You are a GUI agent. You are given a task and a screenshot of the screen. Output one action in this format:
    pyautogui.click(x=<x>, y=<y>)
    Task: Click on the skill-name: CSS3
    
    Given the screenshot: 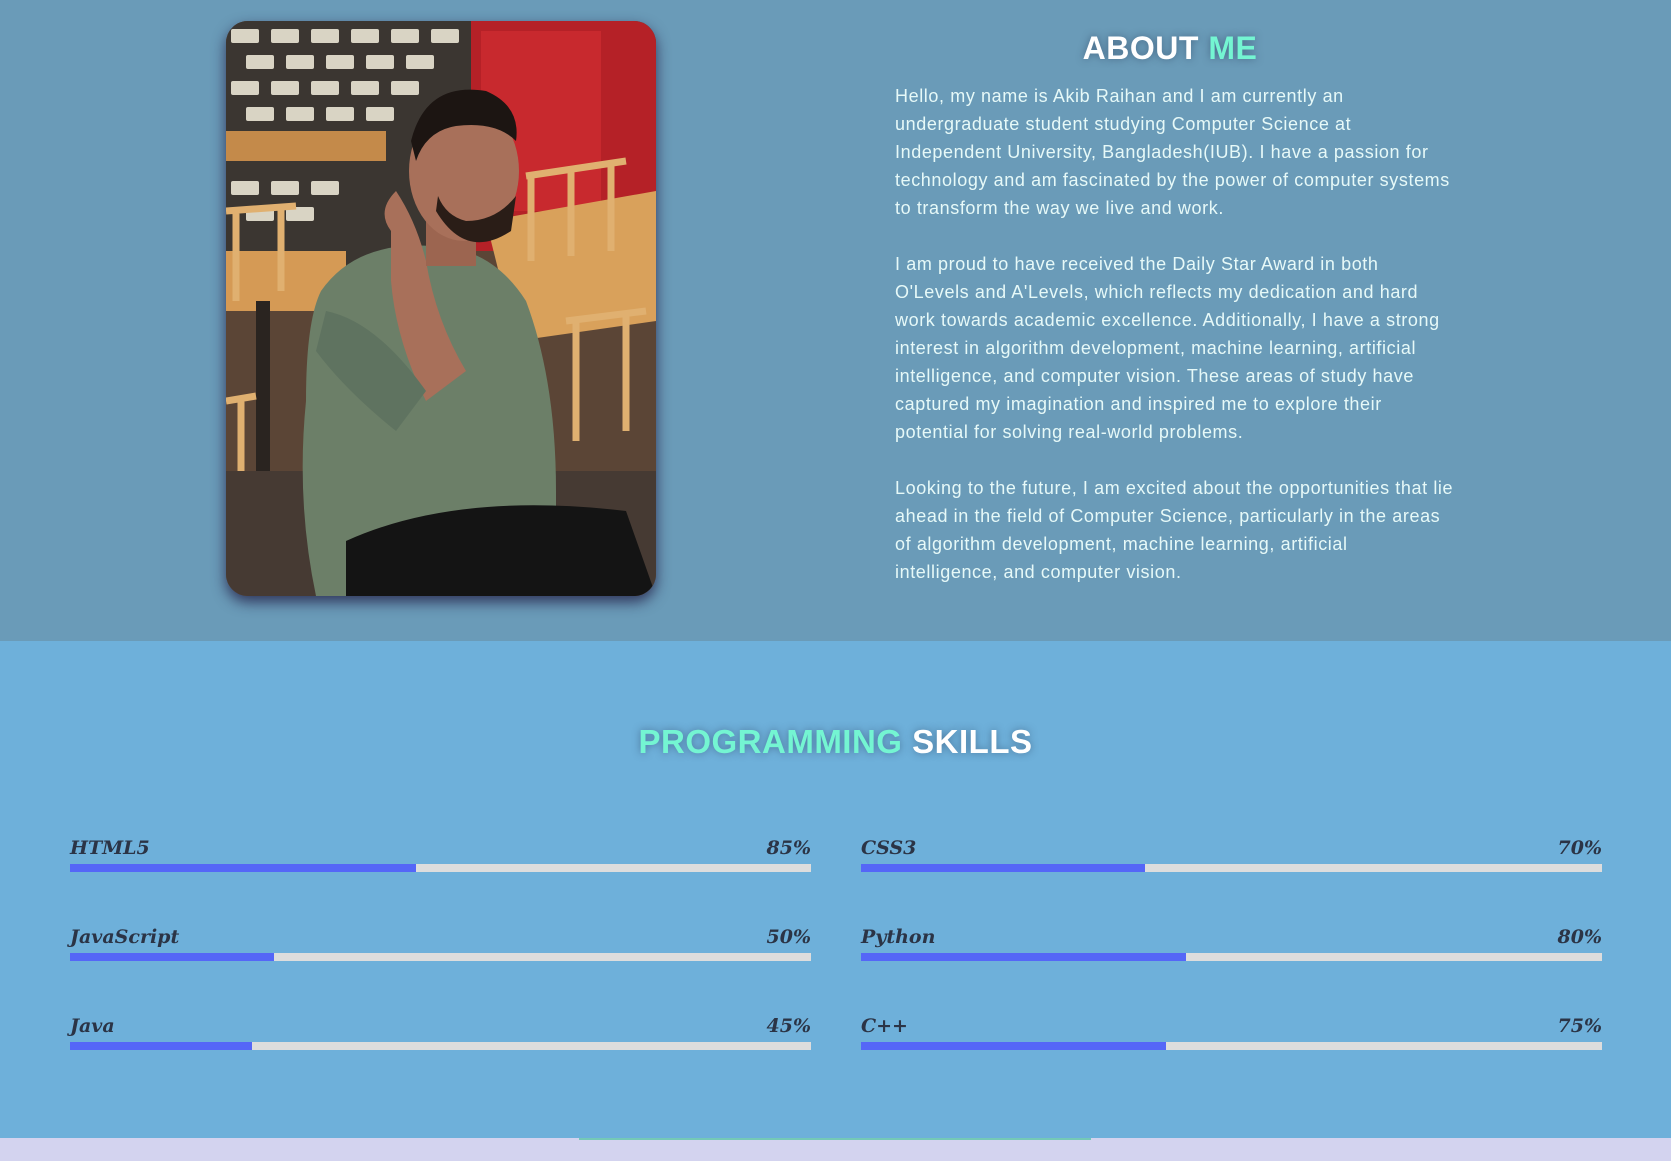 What is the action you would take?
    pyautogui.click(x=889, y=848)
    